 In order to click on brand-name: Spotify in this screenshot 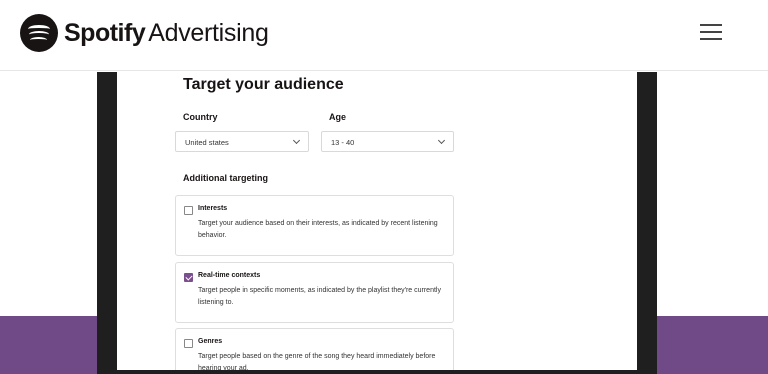, I will do `click(105, 32)`.